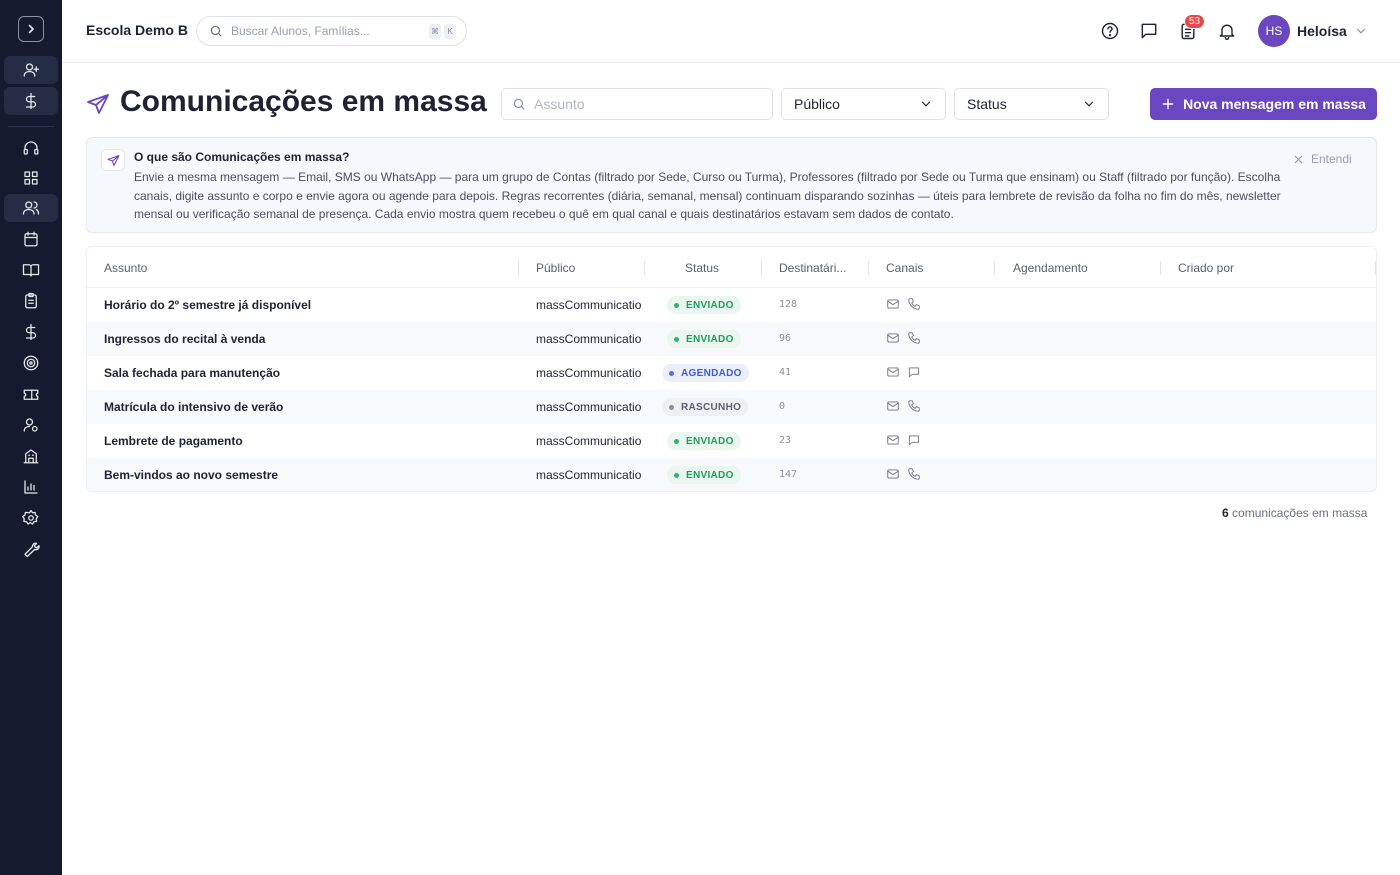 The height and width of the screenshot is (875, 1400). What do you see at coordinates (1110, 31) in the screenshot?
I see `help-button` at bounding box center [1110, 31].